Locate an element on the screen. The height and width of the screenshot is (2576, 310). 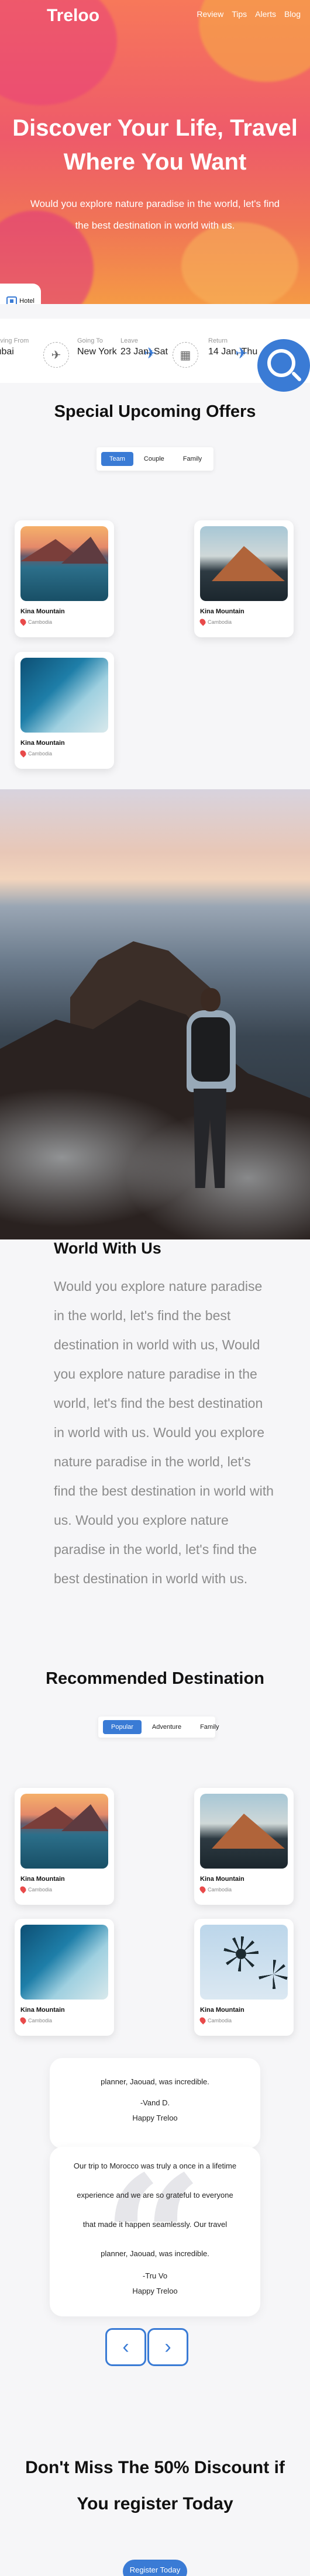
return-date-field: Return 14 Jan, Thu is located at coordinates (232, 347).